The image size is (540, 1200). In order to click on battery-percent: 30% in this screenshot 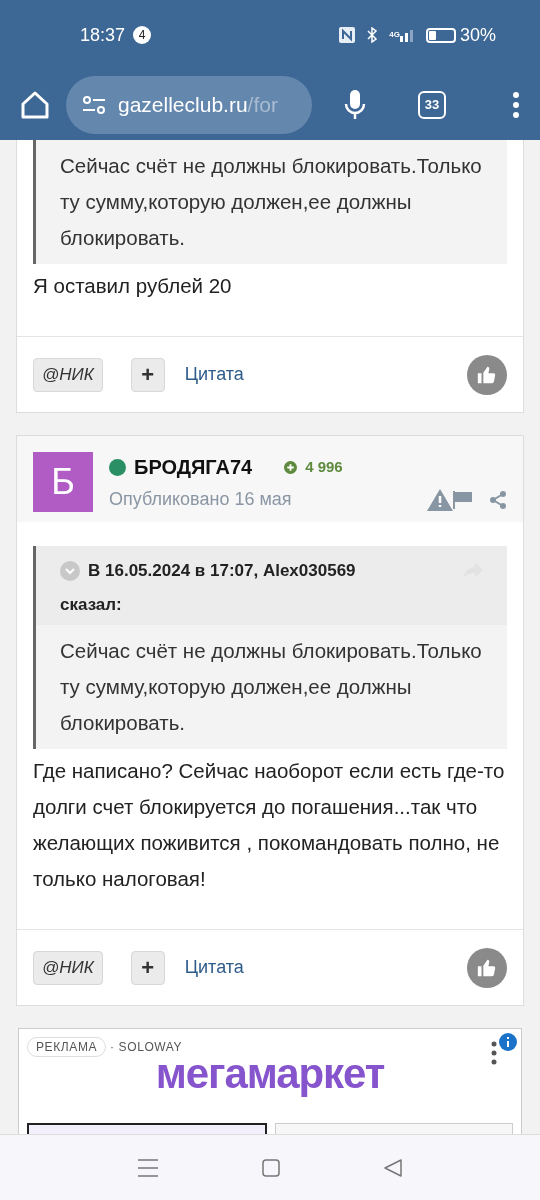, I will do `click(477, 35)`.